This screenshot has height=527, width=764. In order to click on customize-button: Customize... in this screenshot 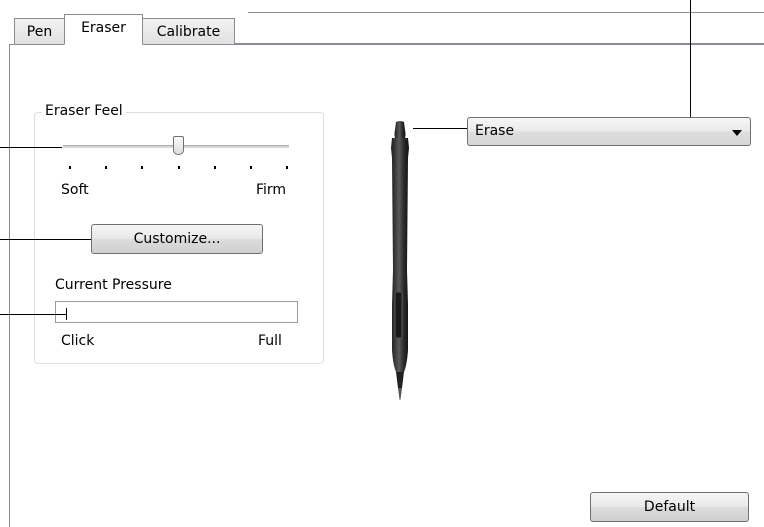, I will do `click(177, 239)`.